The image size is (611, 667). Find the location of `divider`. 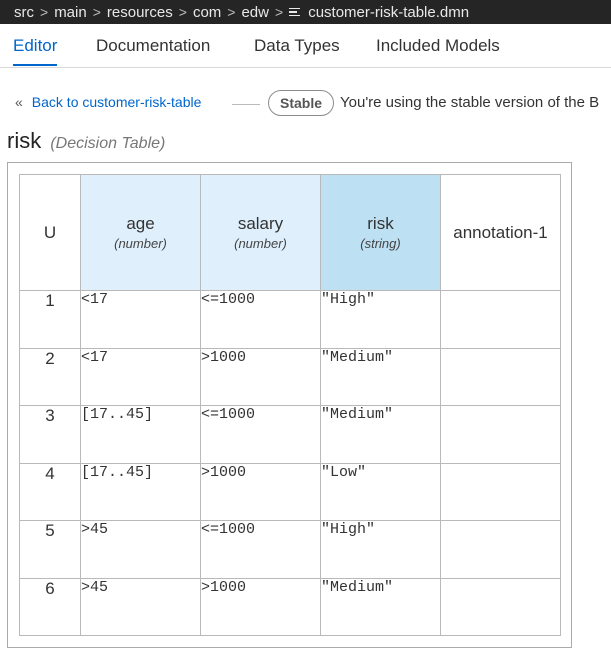

divider is located at coordinates (246, 104).